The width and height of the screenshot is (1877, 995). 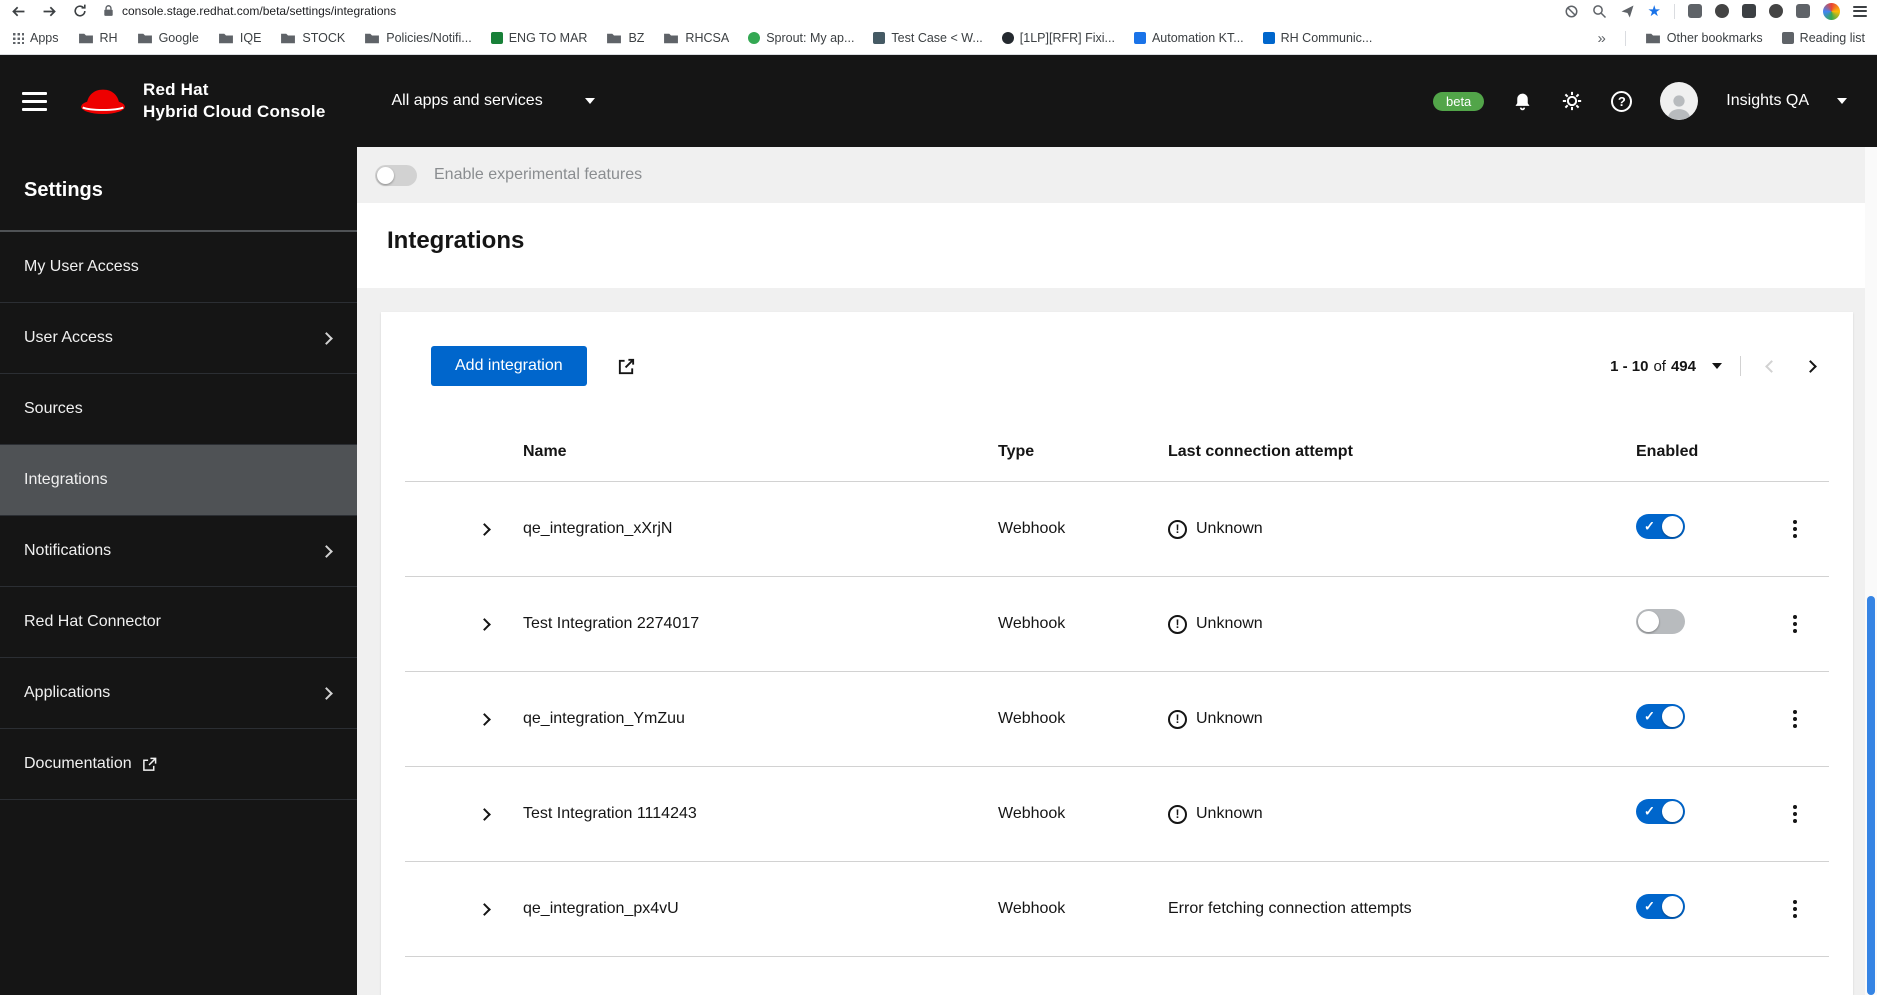 What do you see at coordinates (49, 11) in the screenshot?
I see `forward-icon` at bounding box center [49, 11].